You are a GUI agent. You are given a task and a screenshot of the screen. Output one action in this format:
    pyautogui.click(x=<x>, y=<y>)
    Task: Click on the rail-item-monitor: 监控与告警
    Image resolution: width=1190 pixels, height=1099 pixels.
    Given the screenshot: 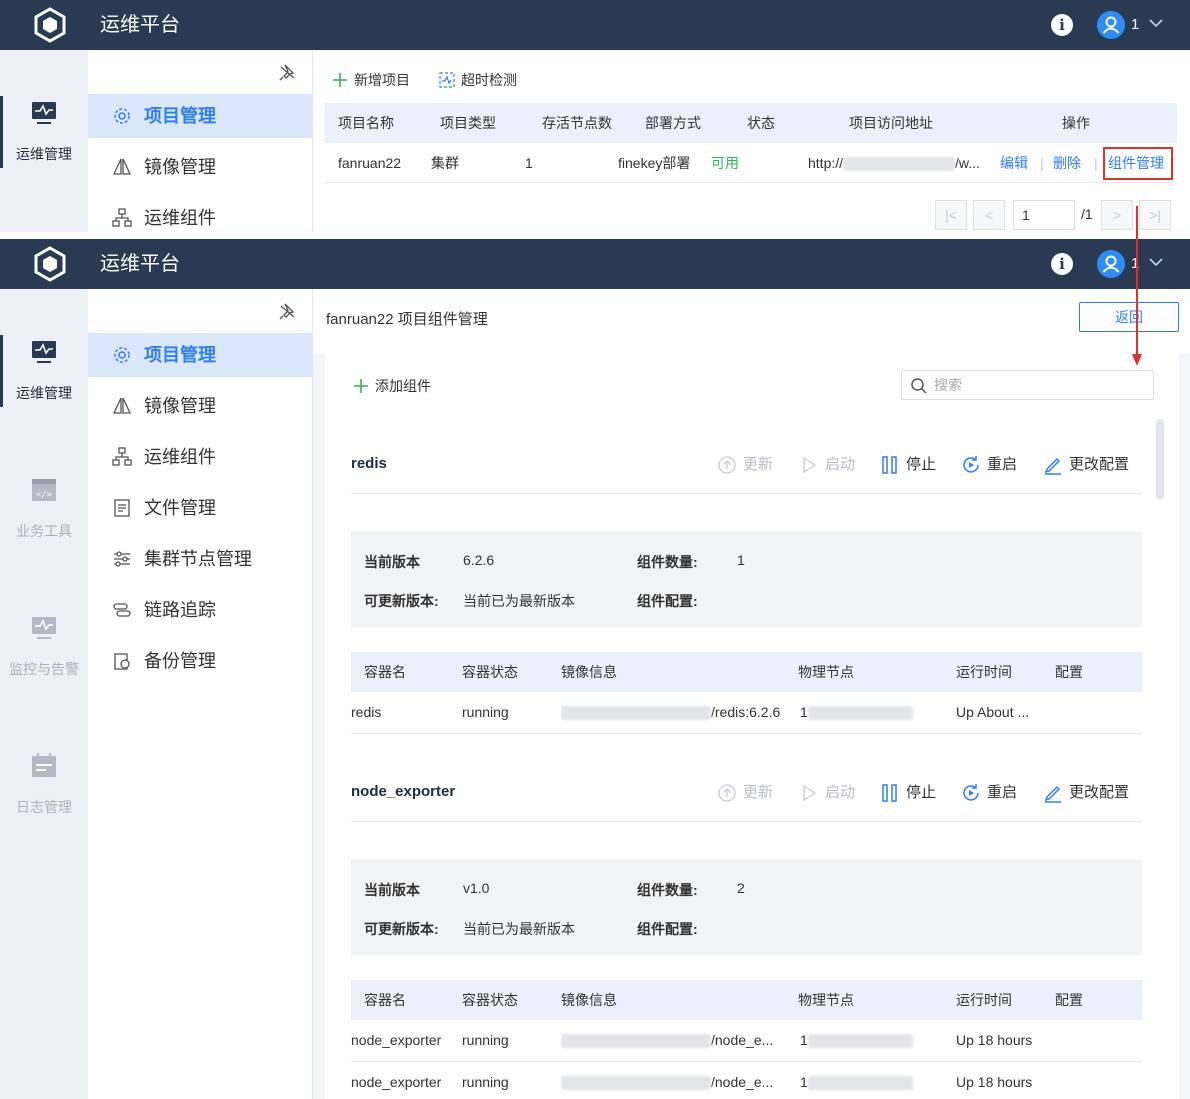 What is the action you would take?
    pyautogui.click(x=44, y=658)
    